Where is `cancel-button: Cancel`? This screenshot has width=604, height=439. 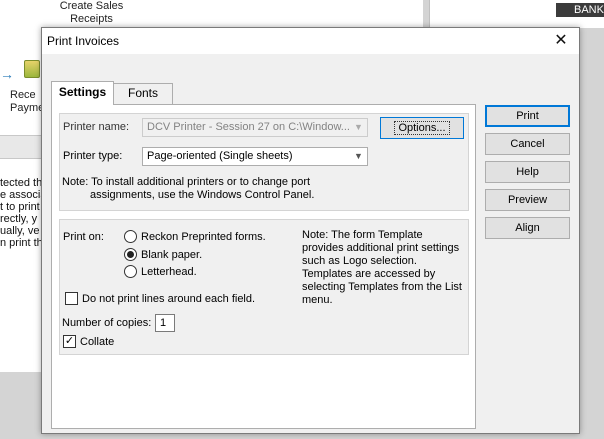 cancel-button: Cancel is located at coordinates (527, 144).